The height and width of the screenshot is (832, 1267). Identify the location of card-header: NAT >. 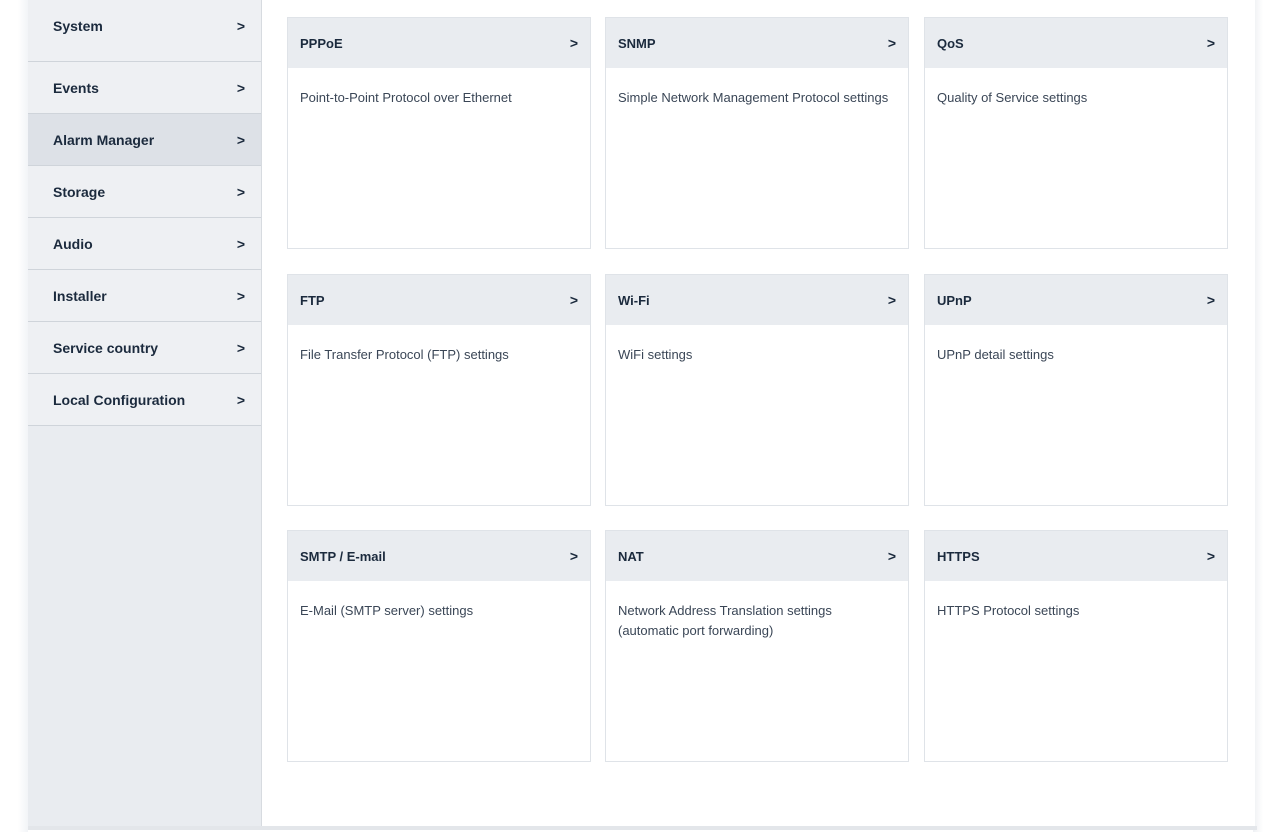
(757, 556).